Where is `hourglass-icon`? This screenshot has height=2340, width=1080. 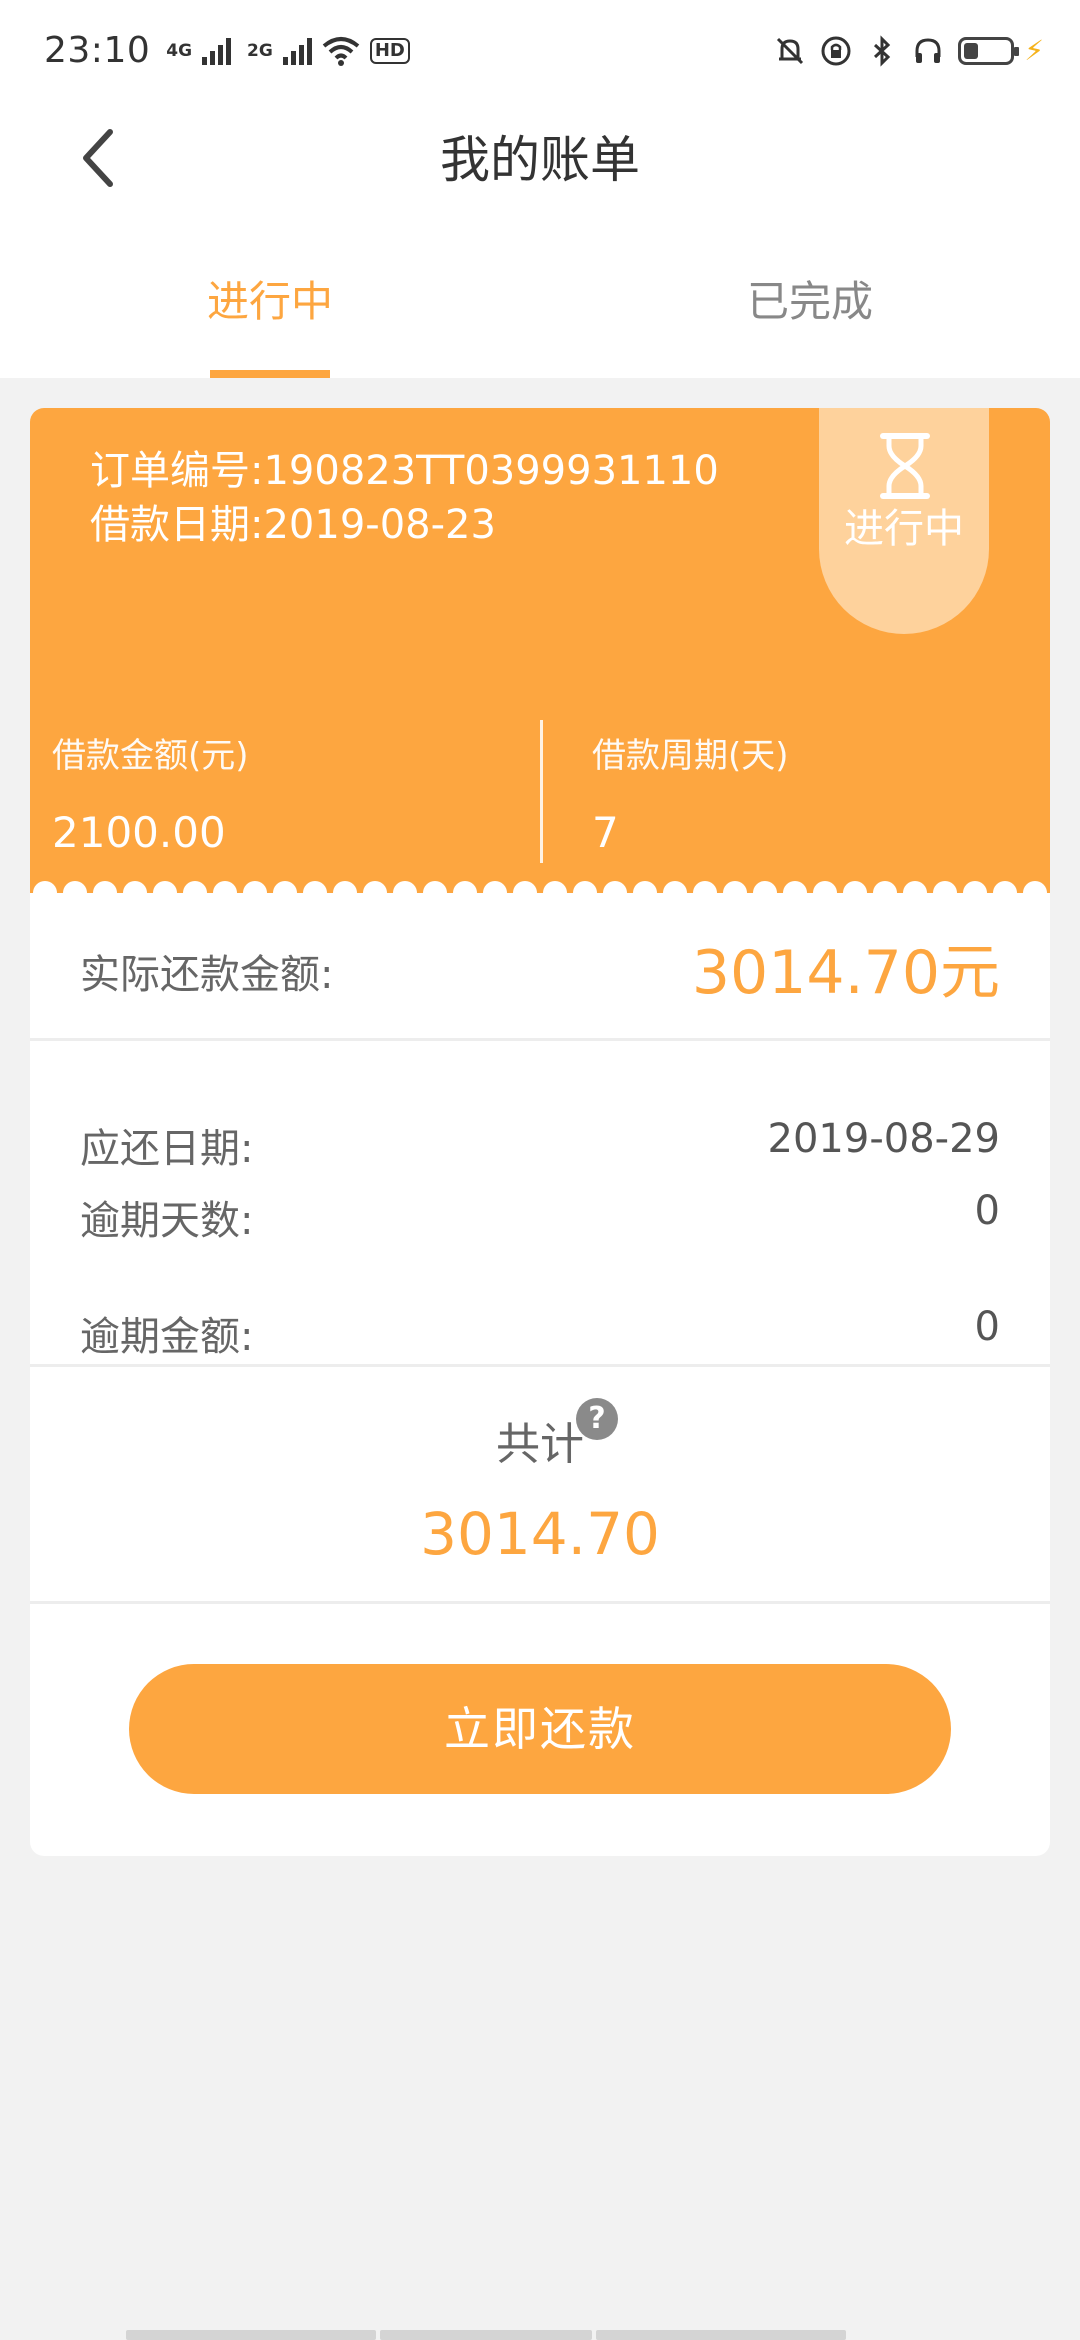
hourglass-icon is located at coordinates (905, 466).